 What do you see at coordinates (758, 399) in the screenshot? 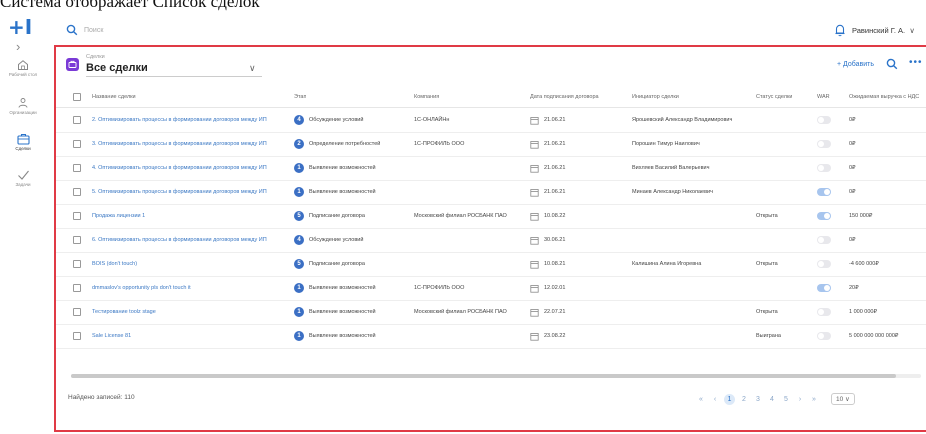
I see `page-button: 3` at bounding box center [758, 399].